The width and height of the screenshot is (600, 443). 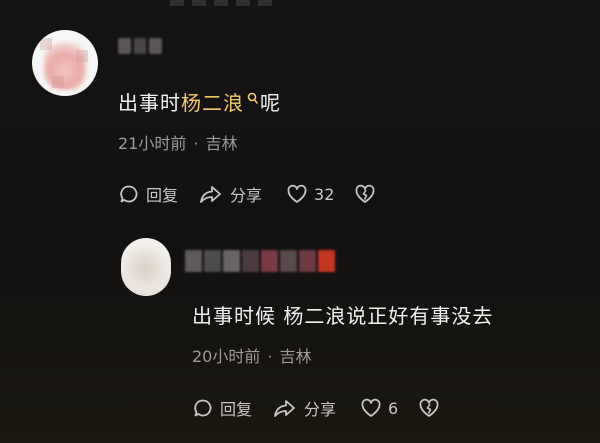 I want to click on comment-meta: 21小时前 · 吉林, so click(x=178, y=143).